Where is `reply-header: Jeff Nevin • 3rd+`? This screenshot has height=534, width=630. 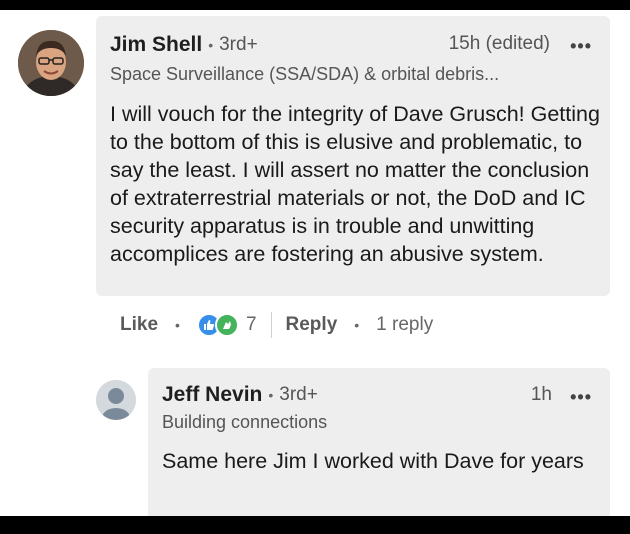
reply-header: Jeff Nevin • 3rd+ is located at coordinates (240, 395).